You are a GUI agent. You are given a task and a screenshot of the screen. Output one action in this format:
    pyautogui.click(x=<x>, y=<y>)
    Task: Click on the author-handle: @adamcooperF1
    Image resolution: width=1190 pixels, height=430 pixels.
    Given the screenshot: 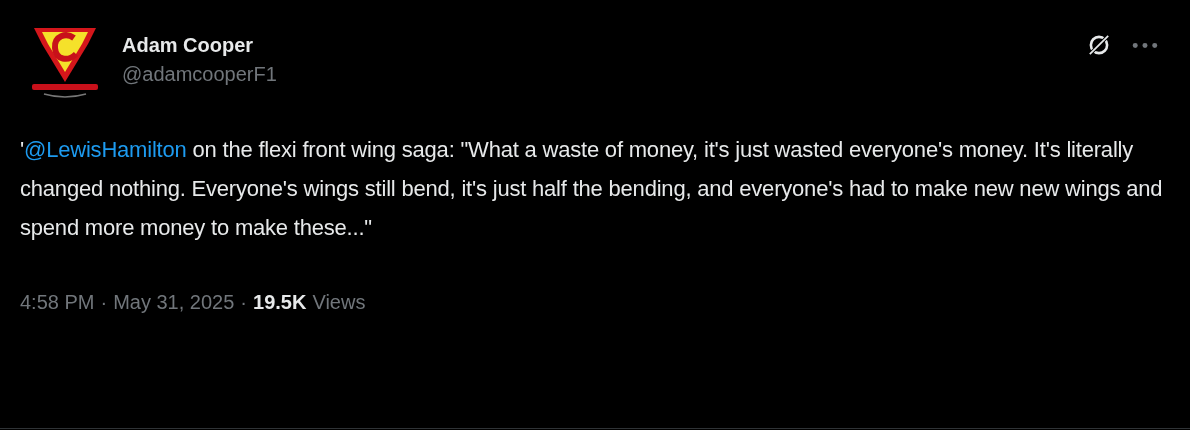 What is the action you would take?
    pyautogui.click(x=604, y=74)
    